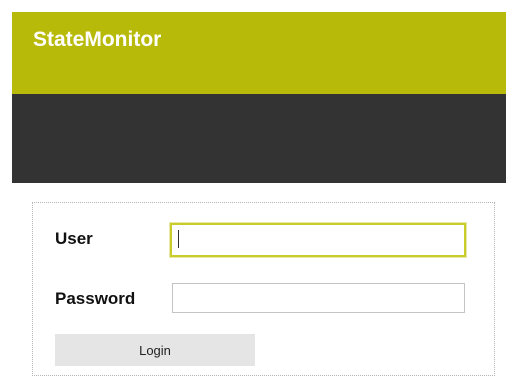 The height and width of the screenshot is (385, 506). What do you see at coordinates (318, 240) in the screenshot?
I see `user-input` at bounding box center [318, 240].